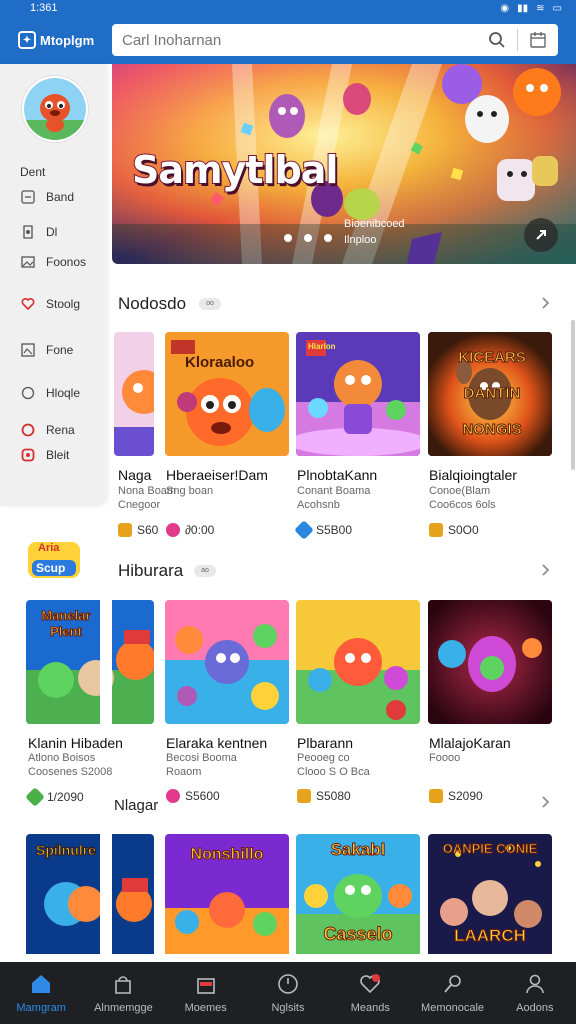 The width and height of the screenshot is (576, 1024). What do you see at coordinates (370, 1008) in the screenshot?
I see `tab-label: Meands` at bounding box center [370, 1008].